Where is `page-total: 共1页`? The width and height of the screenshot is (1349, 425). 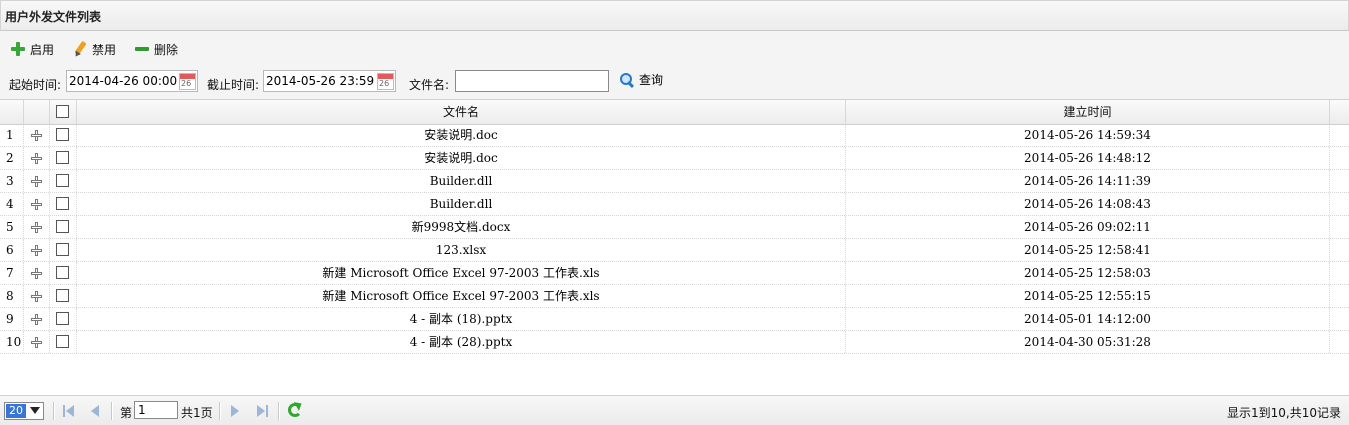 page-total: 共1页 is located at coordinates (197, 413).